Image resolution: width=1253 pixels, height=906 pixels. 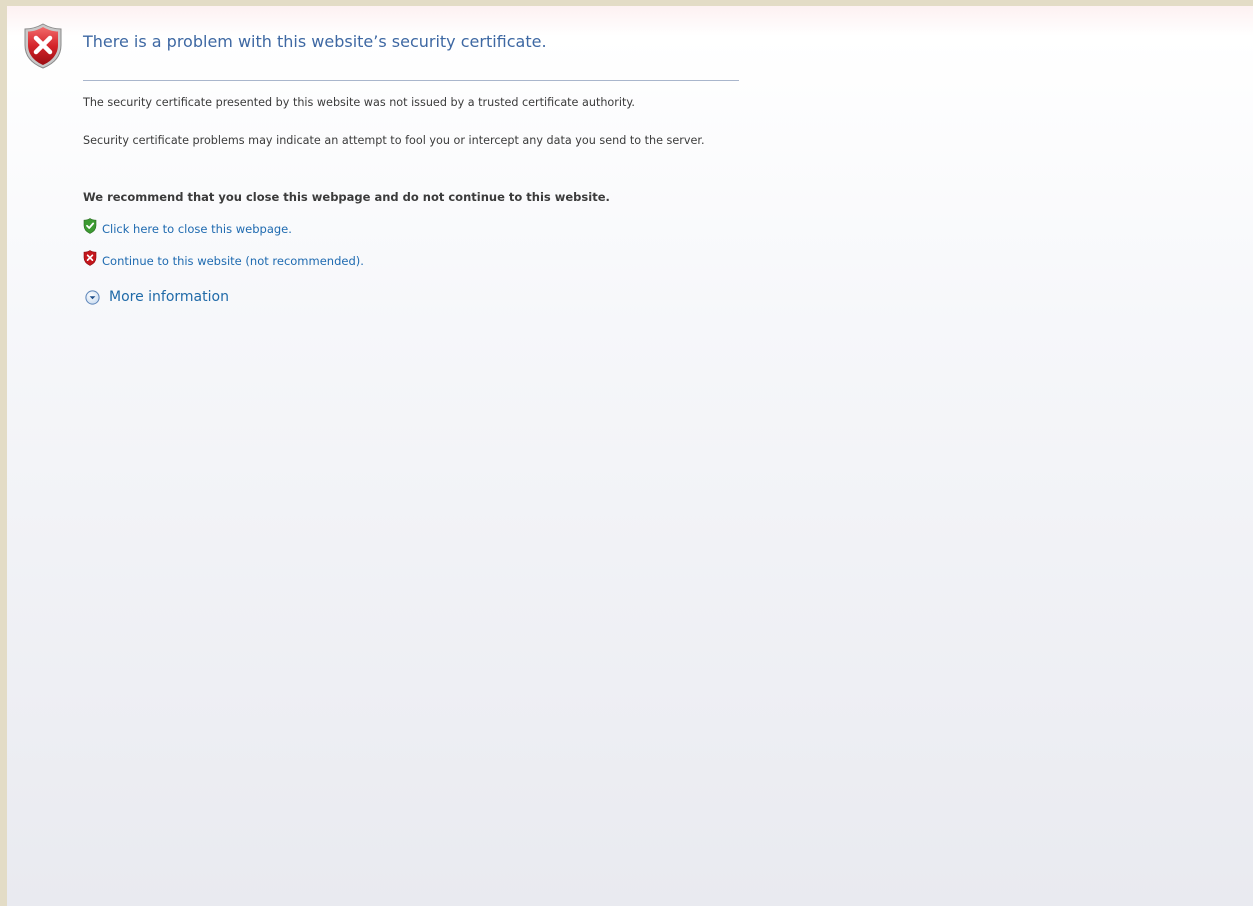 What do you see at coordinates (90, 258) in the screenshot?
I see `red-shield-x-icon` at bounding box center [90, 258].